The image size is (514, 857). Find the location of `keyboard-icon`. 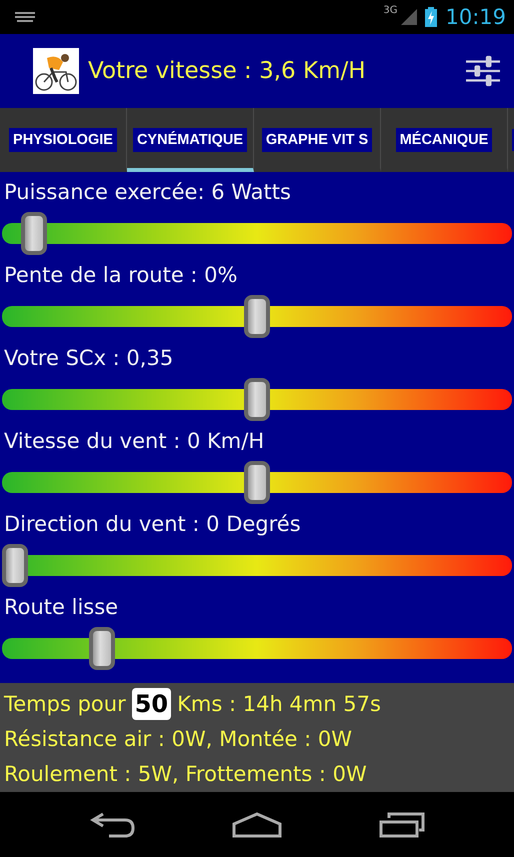

keyboard-icon is located at coordinates (25, 17).